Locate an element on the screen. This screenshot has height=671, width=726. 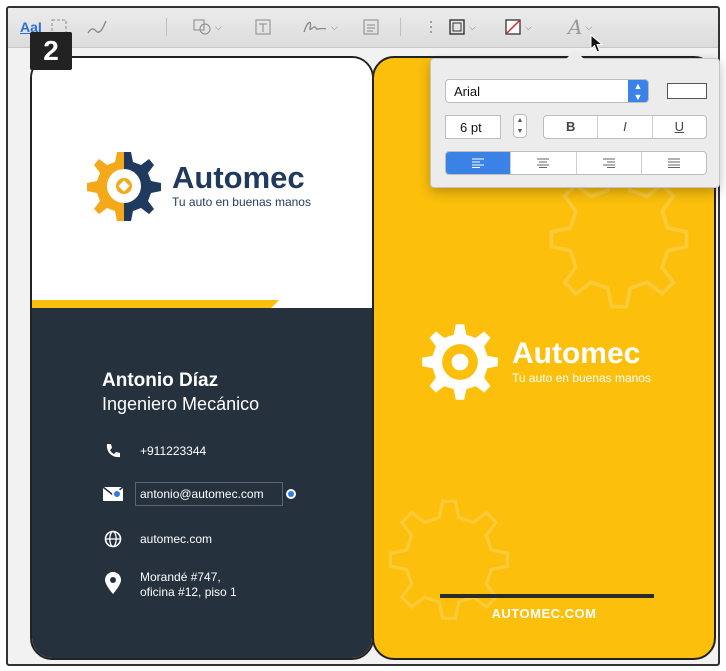
email-text-box: antonio@automec.com is located at coordinates (204, 494).